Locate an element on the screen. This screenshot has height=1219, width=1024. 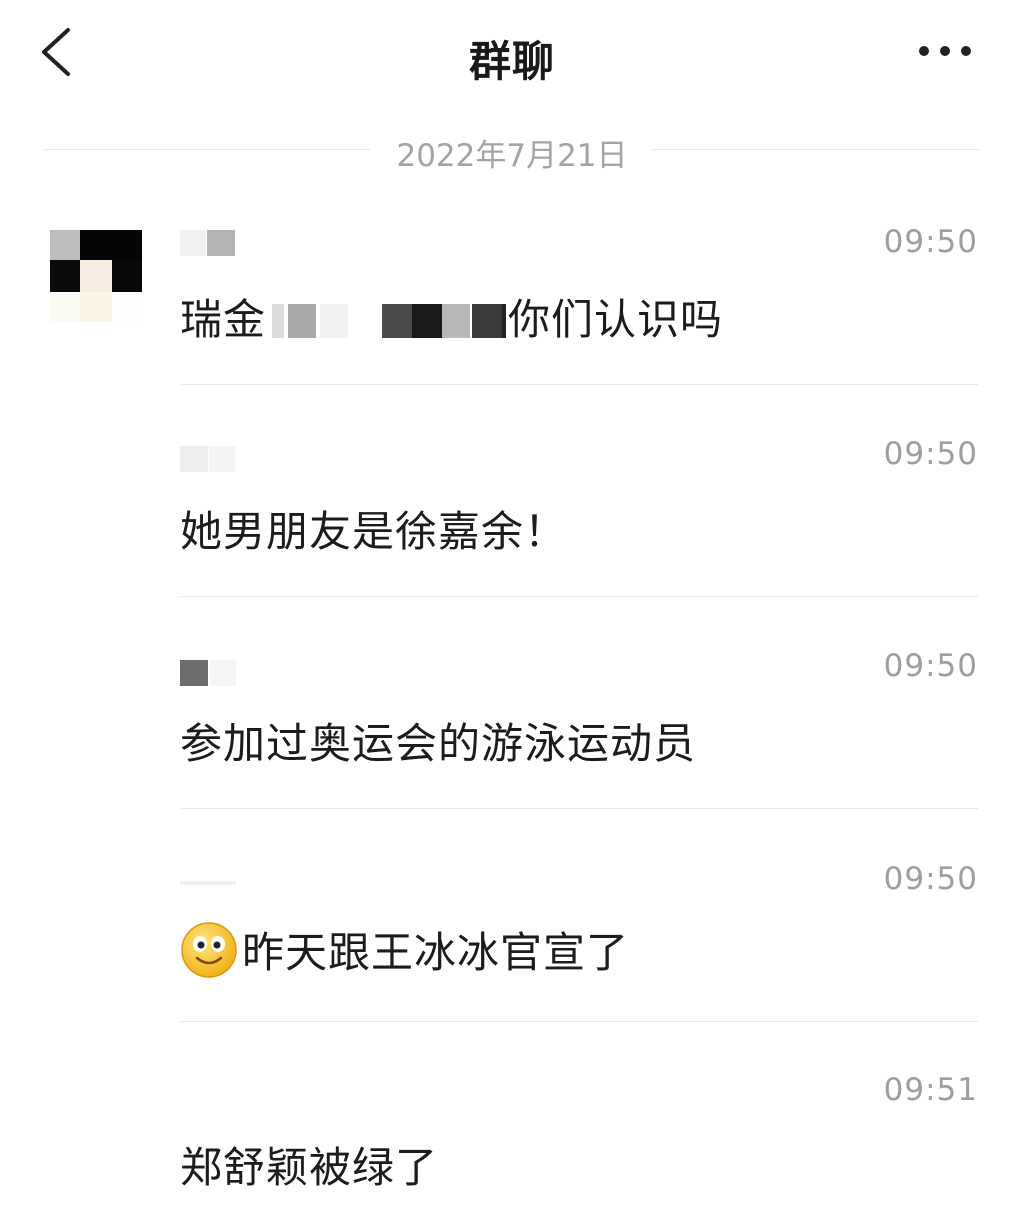
message-item: 09:50 瑞金 你们认识吗 is located at coordinates (579, 304).